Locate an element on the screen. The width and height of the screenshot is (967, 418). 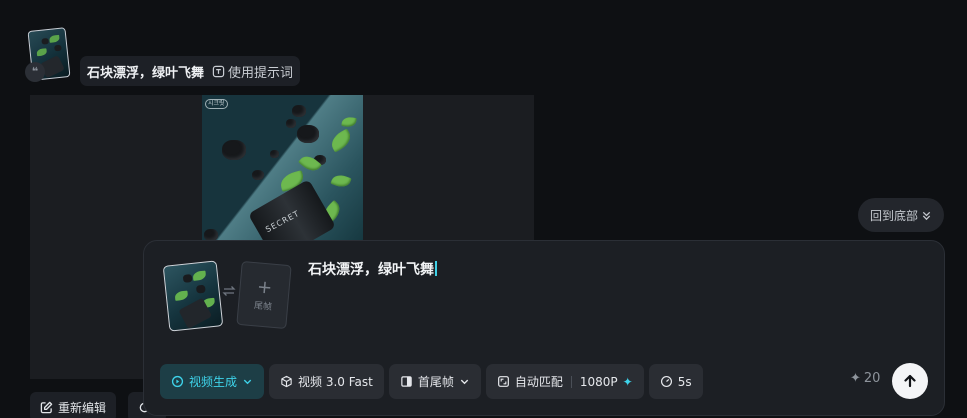
credits-indicator: ✦ 20 is located at coordinates (865, 378).